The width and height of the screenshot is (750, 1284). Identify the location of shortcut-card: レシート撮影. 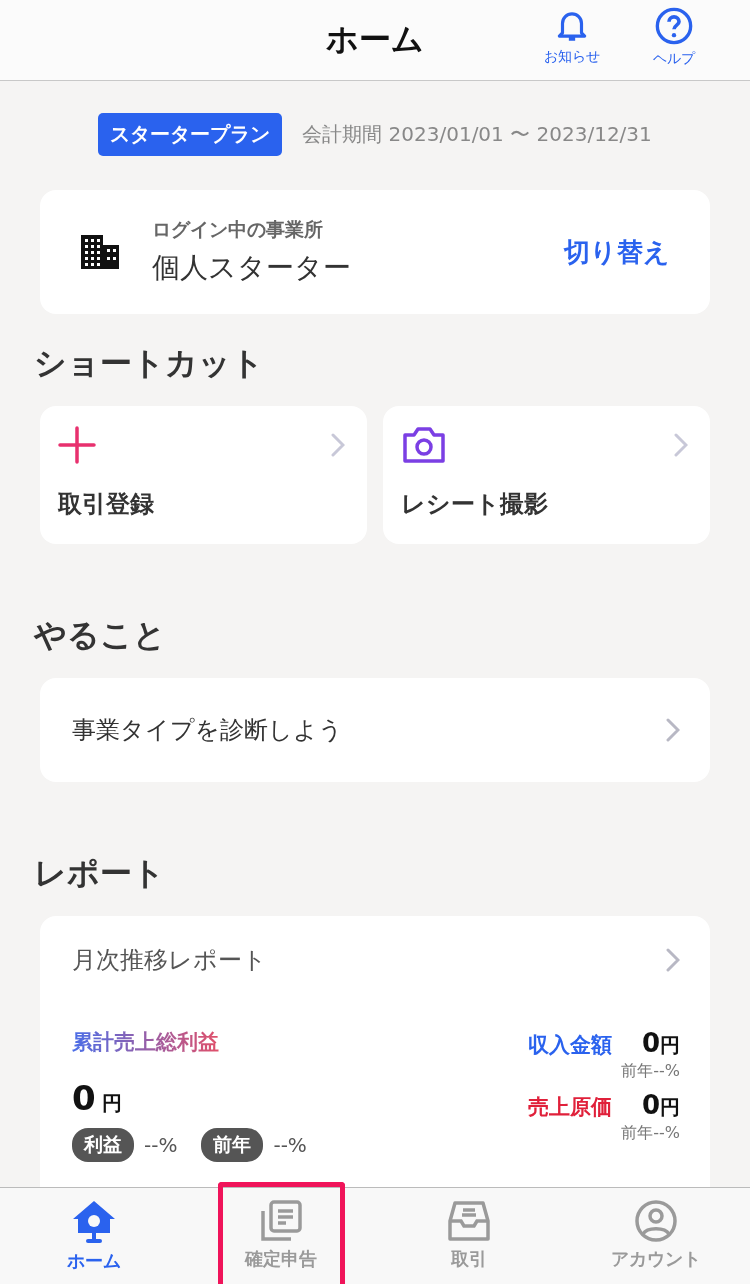
(546, 475).